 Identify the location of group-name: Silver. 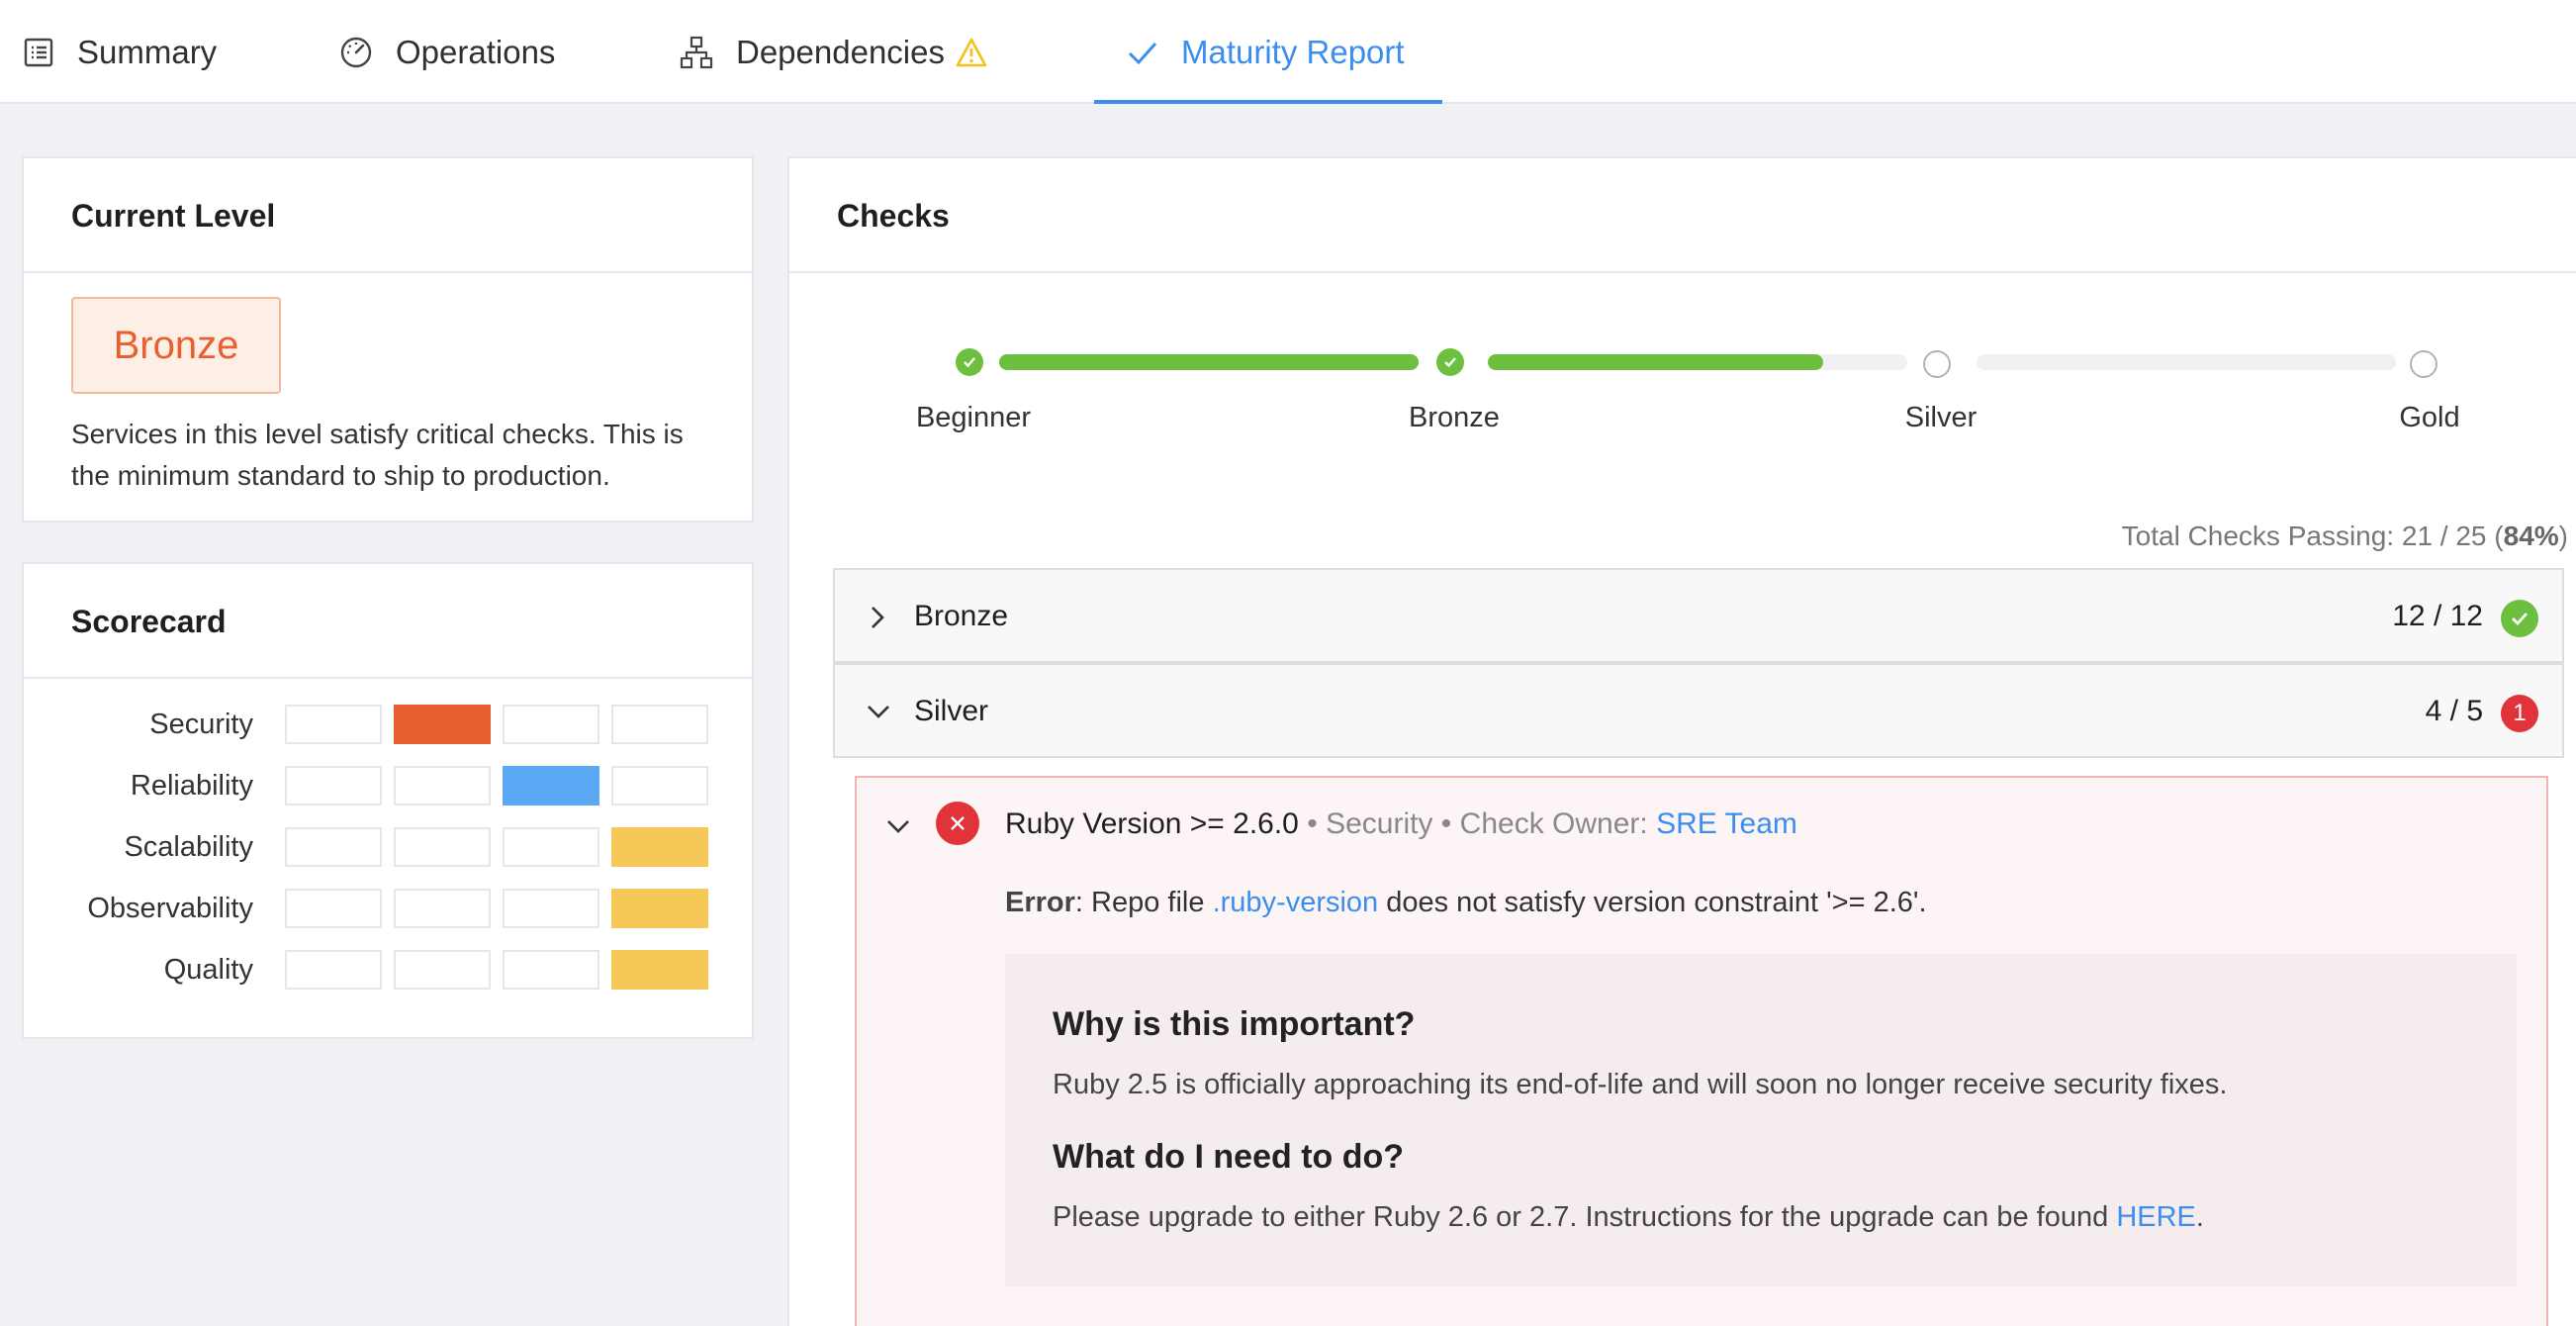
(951, 711).